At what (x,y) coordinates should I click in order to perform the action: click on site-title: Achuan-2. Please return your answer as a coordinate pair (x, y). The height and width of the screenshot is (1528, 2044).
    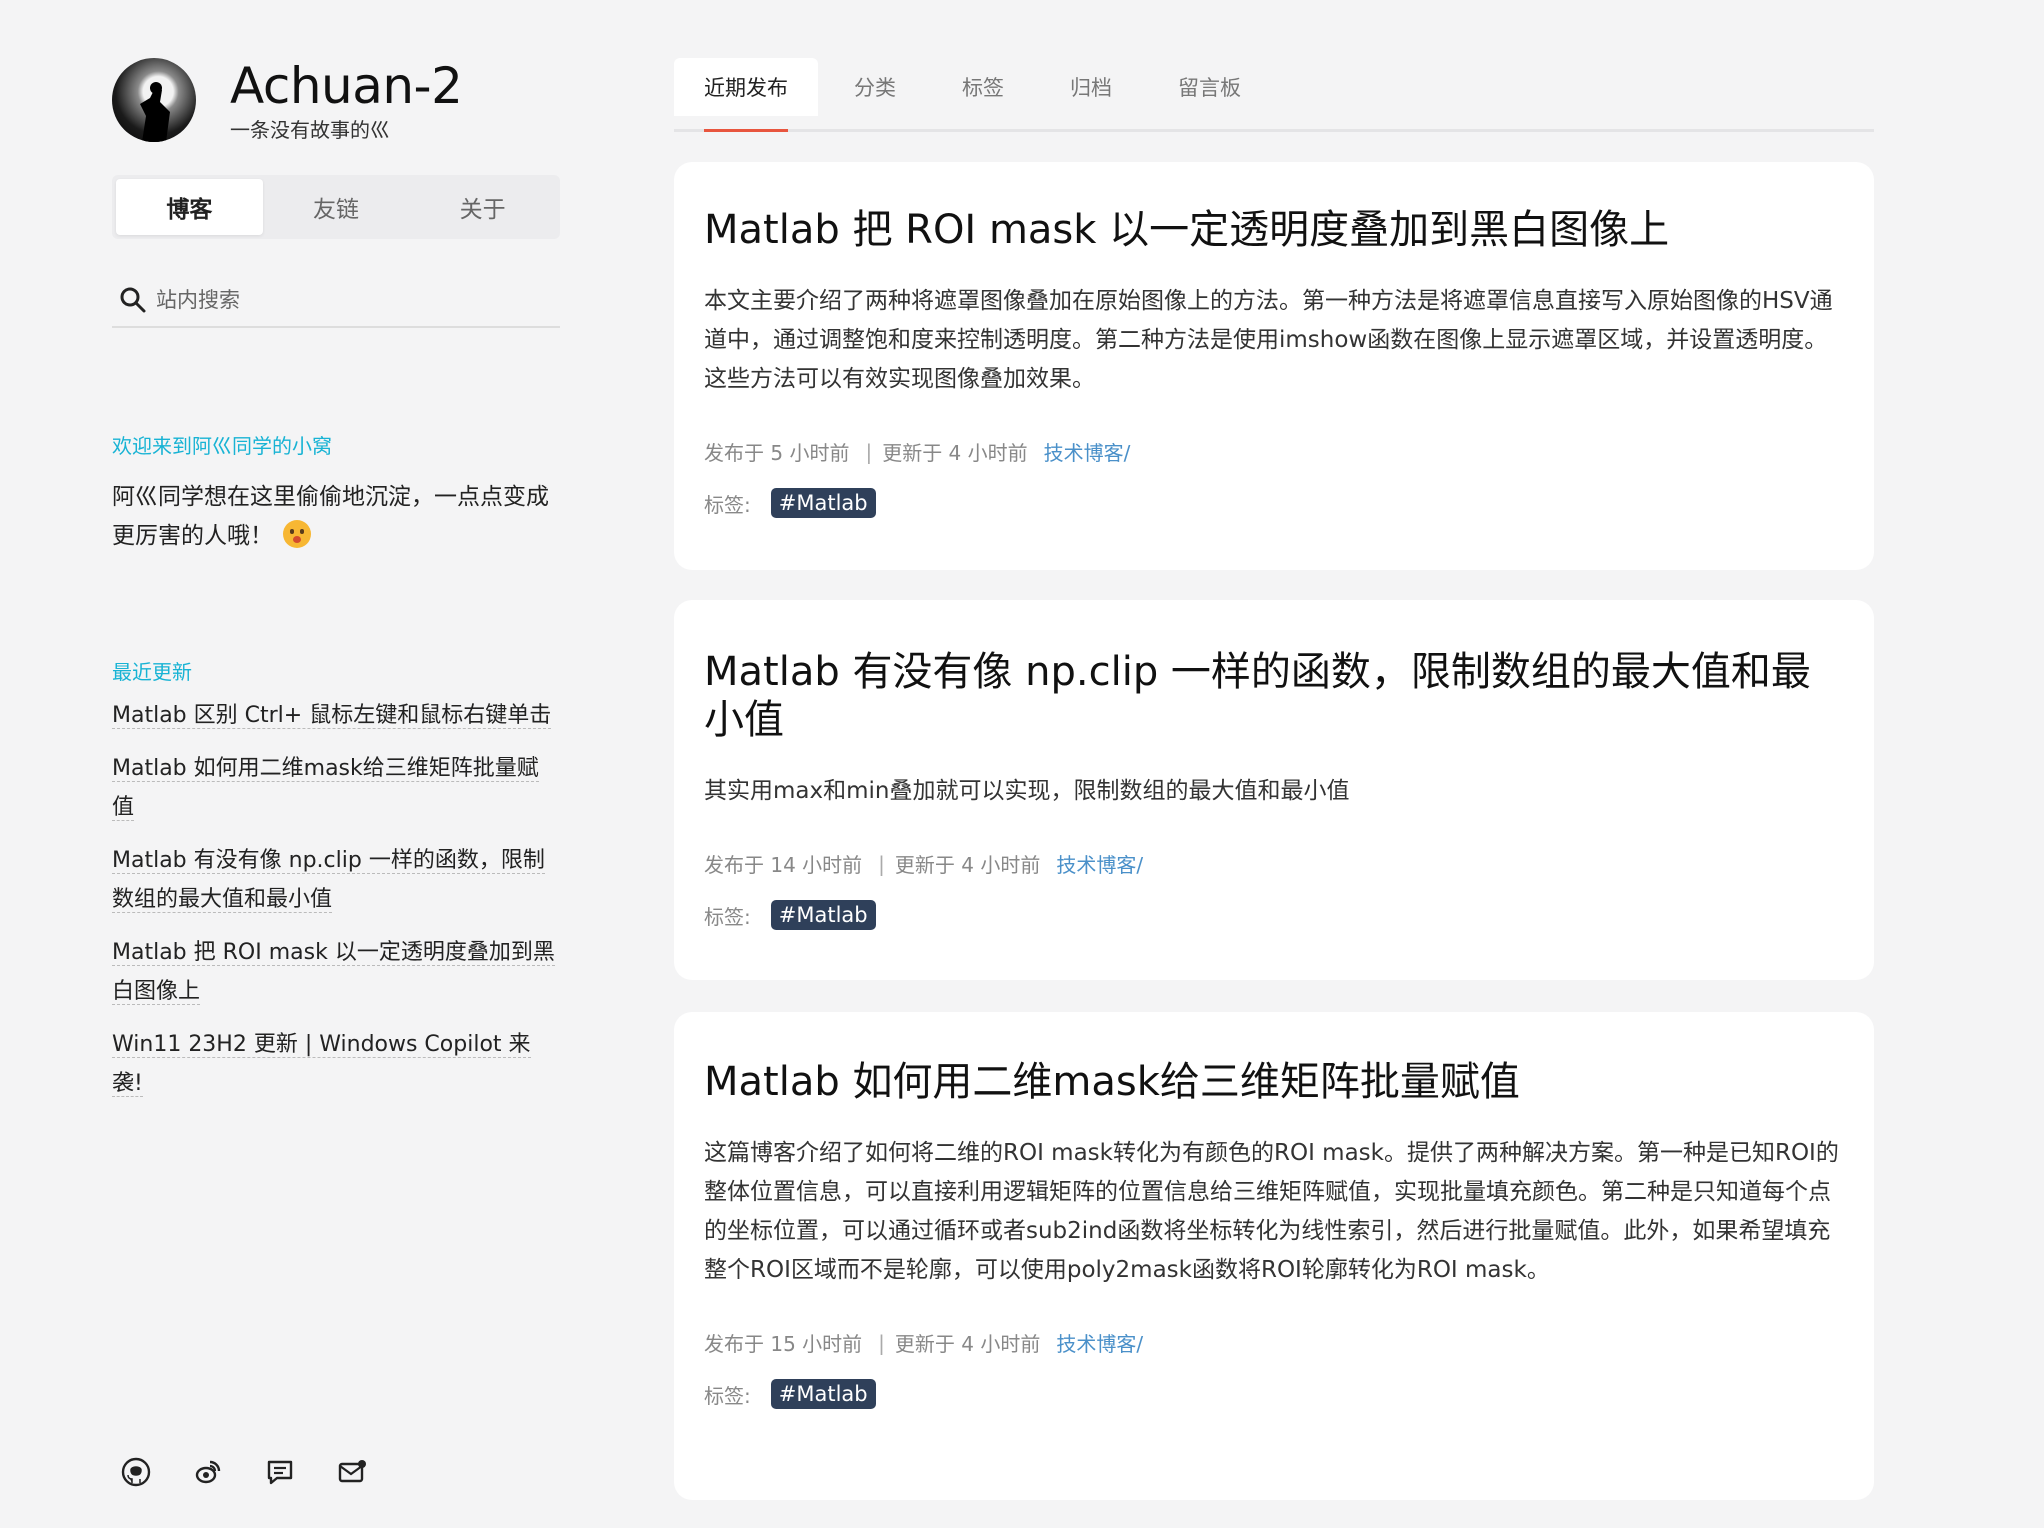
    Looking at the image, I should click on (346, 86).